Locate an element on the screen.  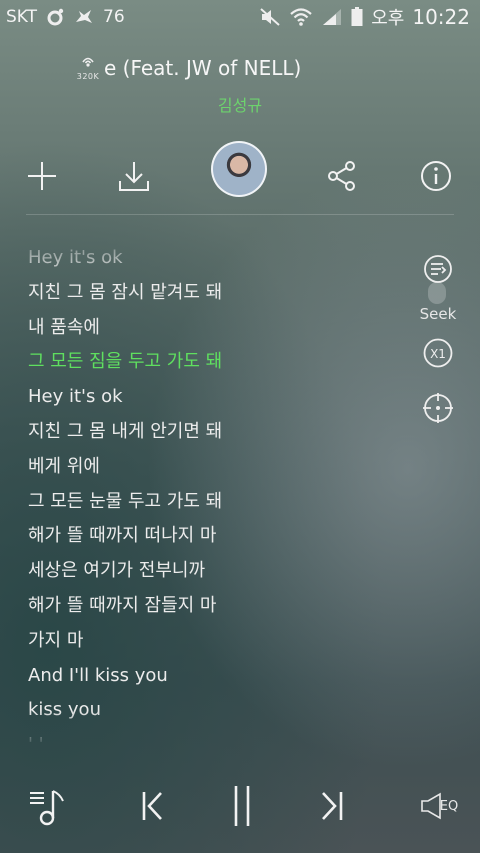
download-icon is located at coordinates (134, 176).